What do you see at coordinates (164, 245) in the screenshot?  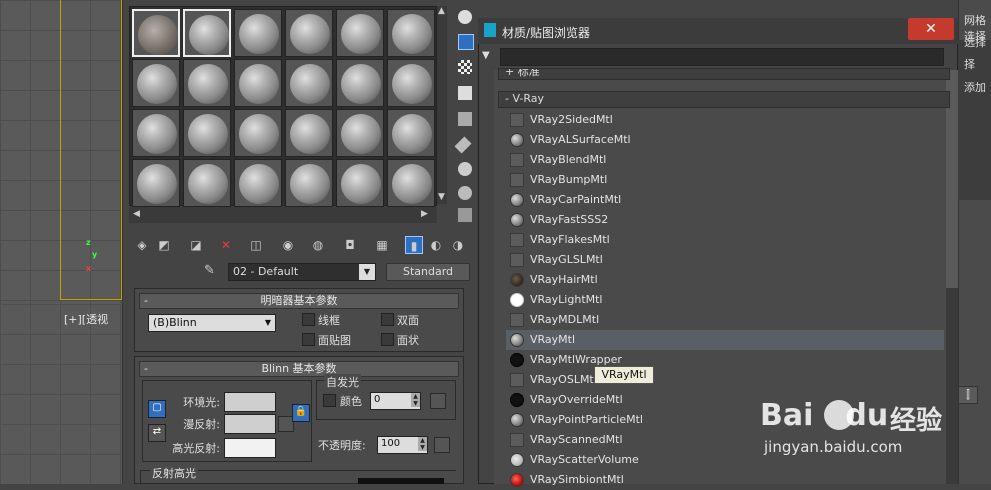 I see `put-to-scene-icon: ◩` at bounding box center [164, 245].